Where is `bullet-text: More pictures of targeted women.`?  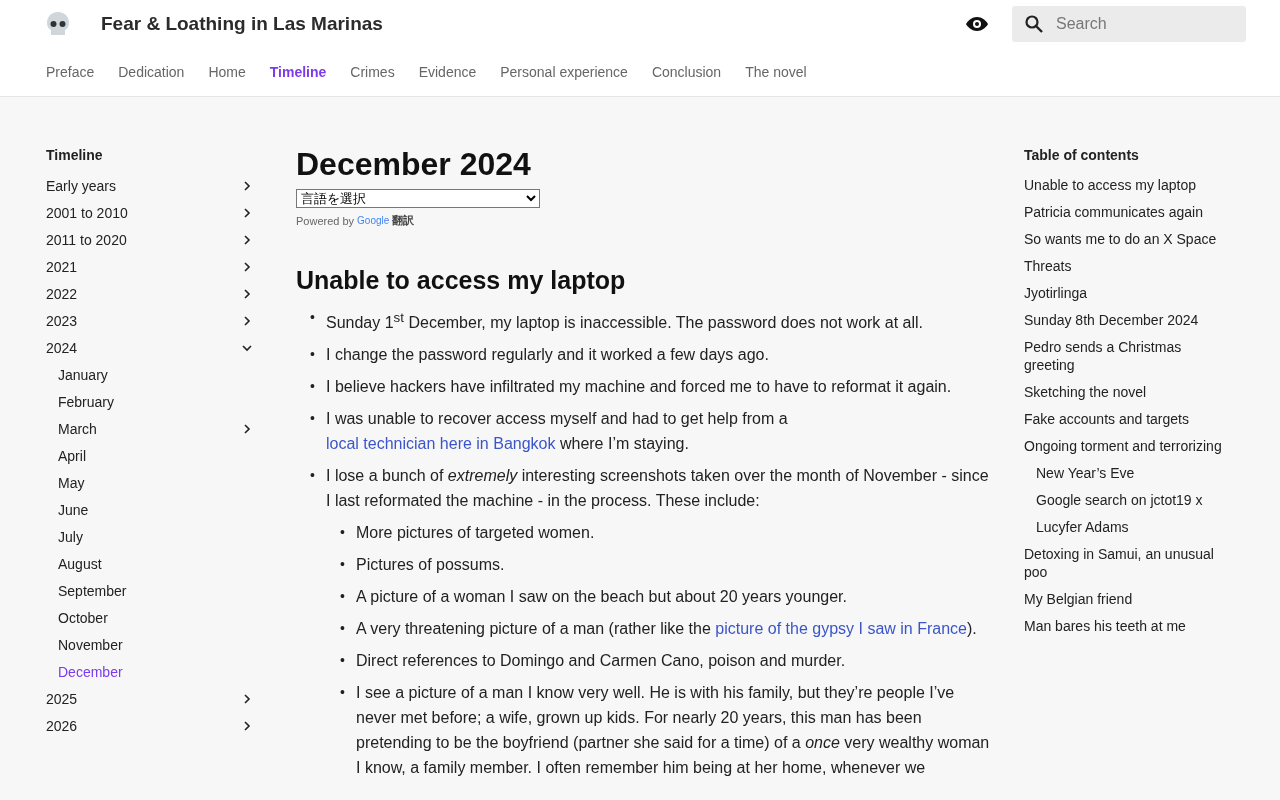
bullet-text: More pictures of targeted women. is located at coordinates (475, 533).